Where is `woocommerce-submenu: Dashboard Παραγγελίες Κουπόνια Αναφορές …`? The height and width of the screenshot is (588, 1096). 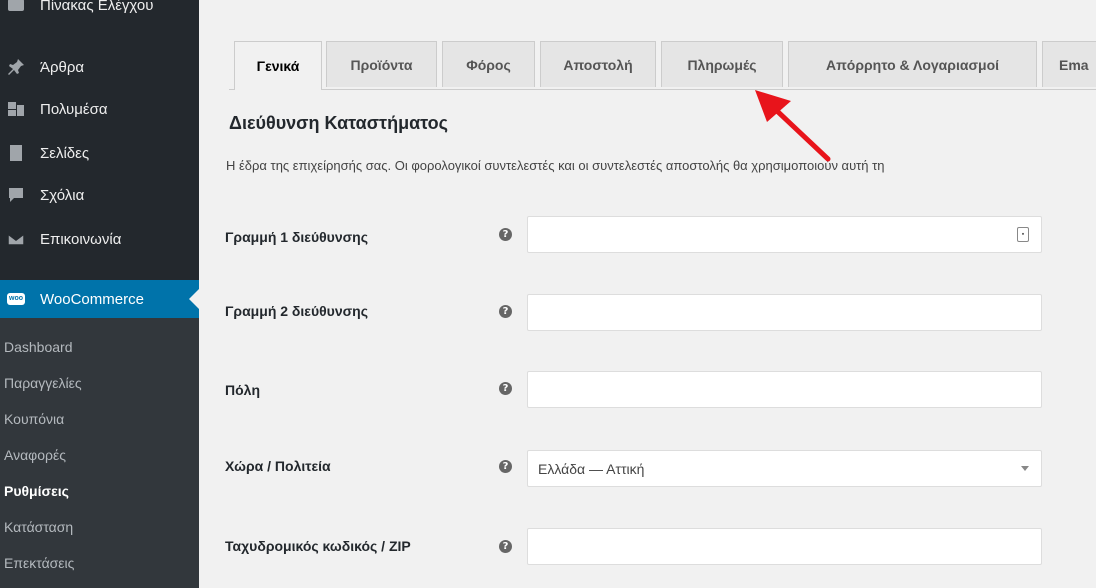 woocommerce-submenu: Dashboard Παραγγελίες Κουπόνια Αναφορές … is located at coordinates (99, 453).